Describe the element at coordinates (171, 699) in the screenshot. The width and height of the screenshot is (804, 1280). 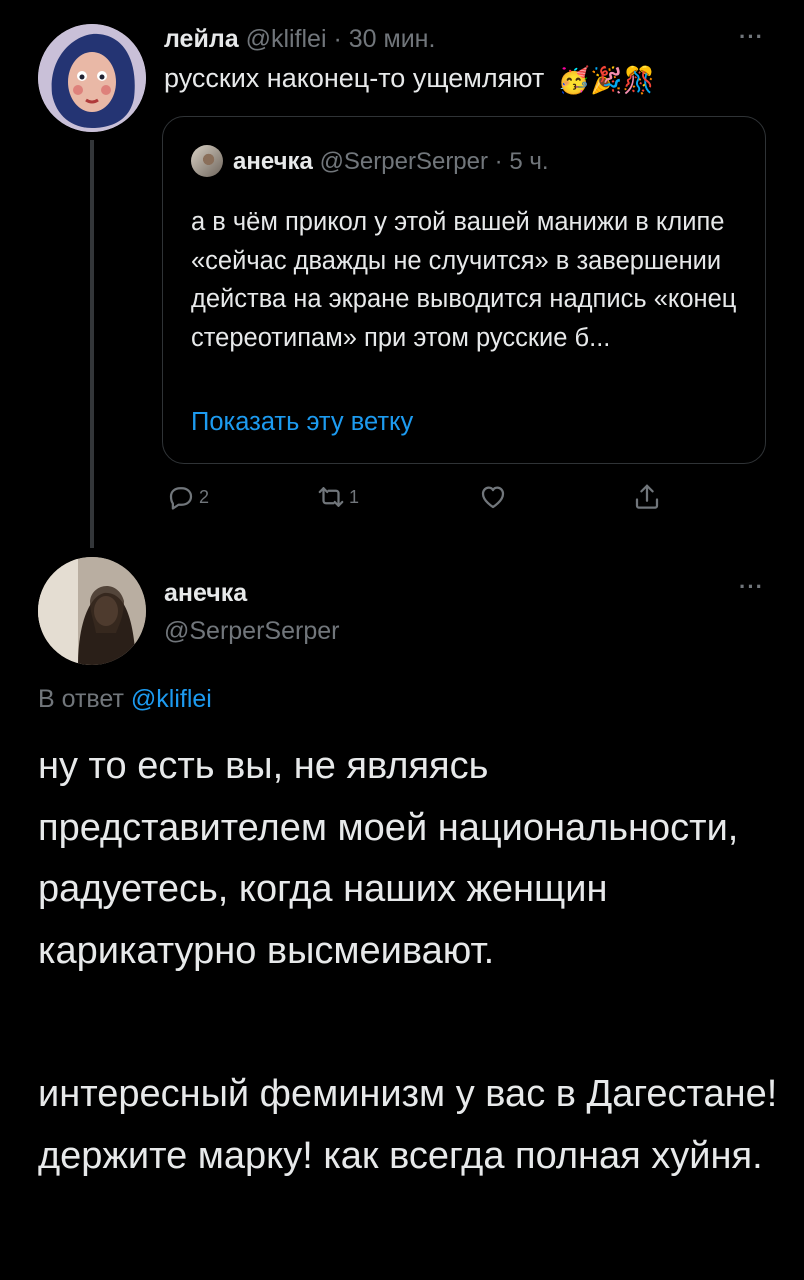
I see `replying-to-link: @kliflei` at that location.